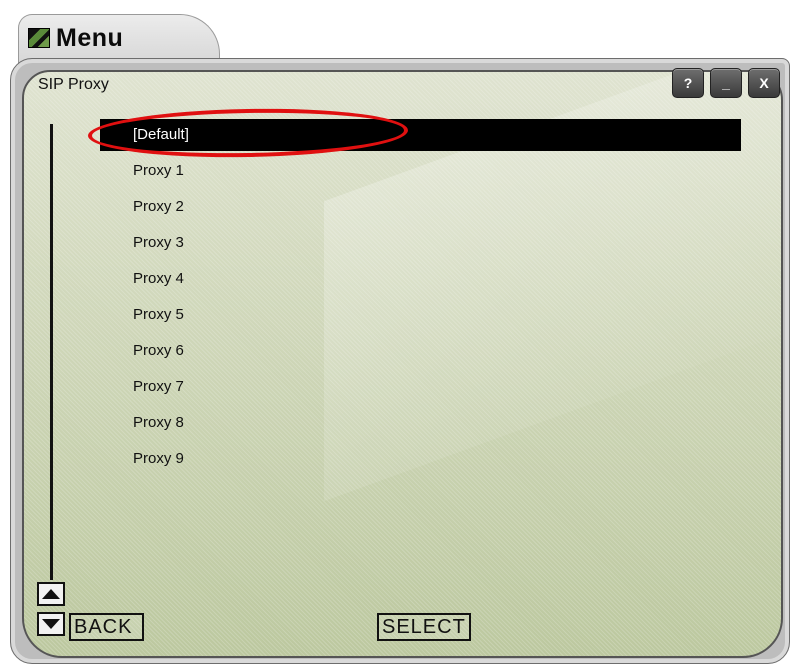 The width and height of the screenshot is (797, 666). Describe the element at coordinates (420, 209) in the screenshot. I see `list-item-proxy-2: Proxy 2` at that location.